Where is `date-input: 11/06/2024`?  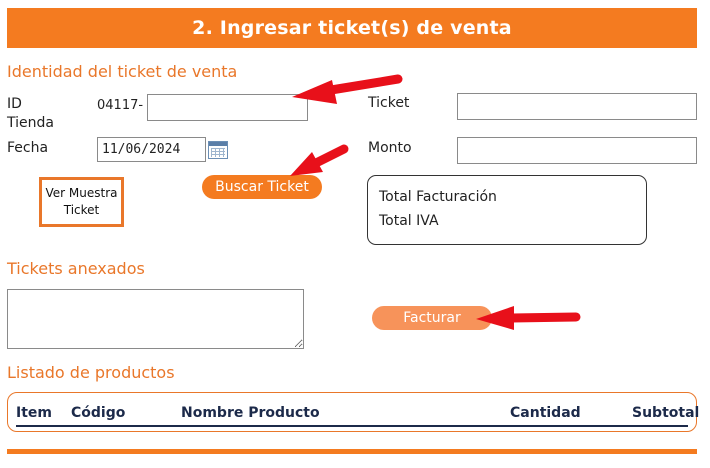 date-input: 11/06/2024 is located at coordinates (151, 149).